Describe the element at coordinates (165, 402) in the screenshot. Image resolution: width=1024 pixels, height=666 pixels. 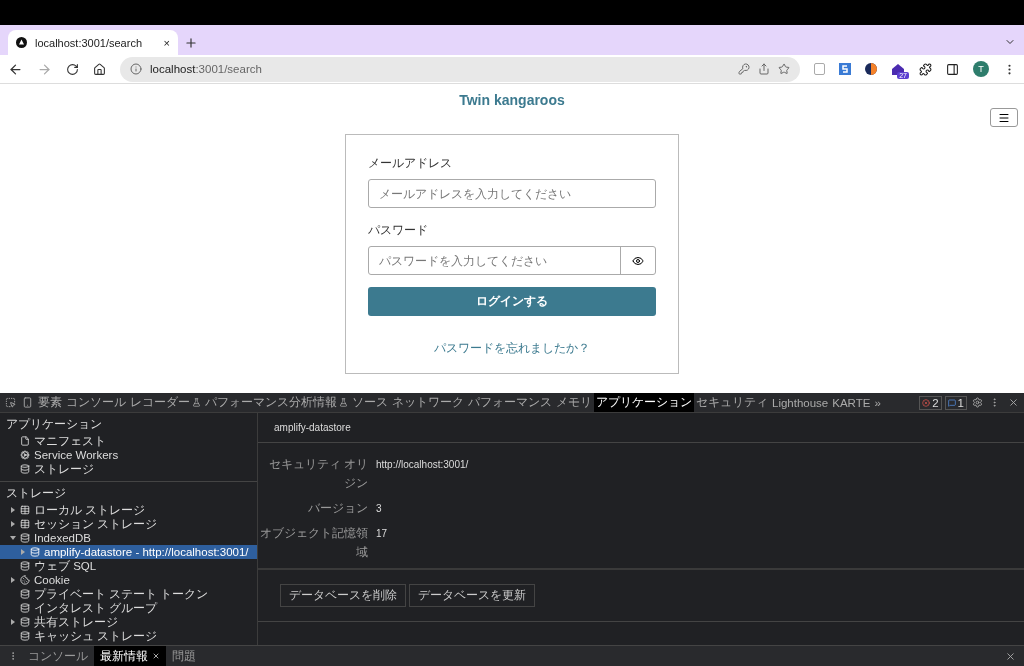
I see `devtools-tab: レコーダー` at that location.